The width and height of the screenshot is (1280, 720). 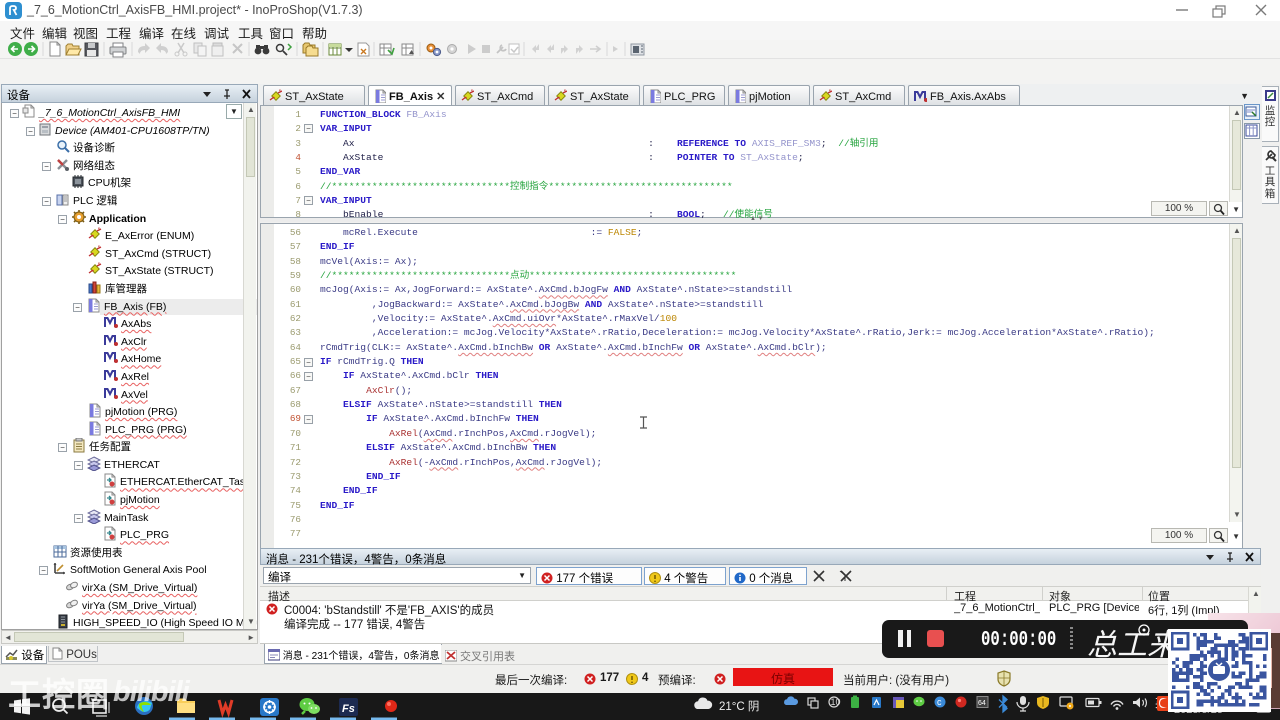 What do you see at coordinates (939, 702) in the screenshot?
I see `svg-text: c` at bounding box center [939, 702].